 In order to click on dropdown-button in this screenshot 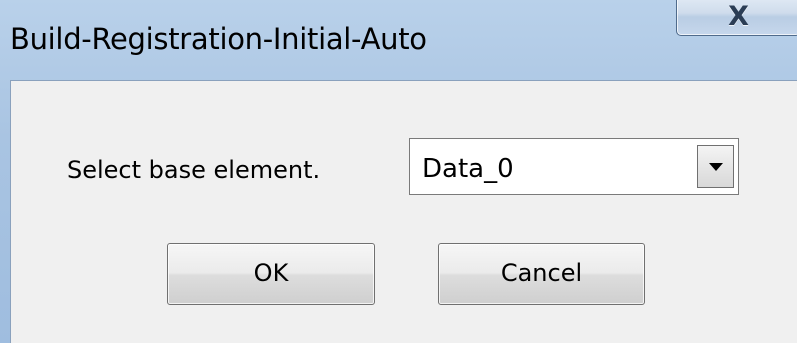, I will do `click(715, 166)`.